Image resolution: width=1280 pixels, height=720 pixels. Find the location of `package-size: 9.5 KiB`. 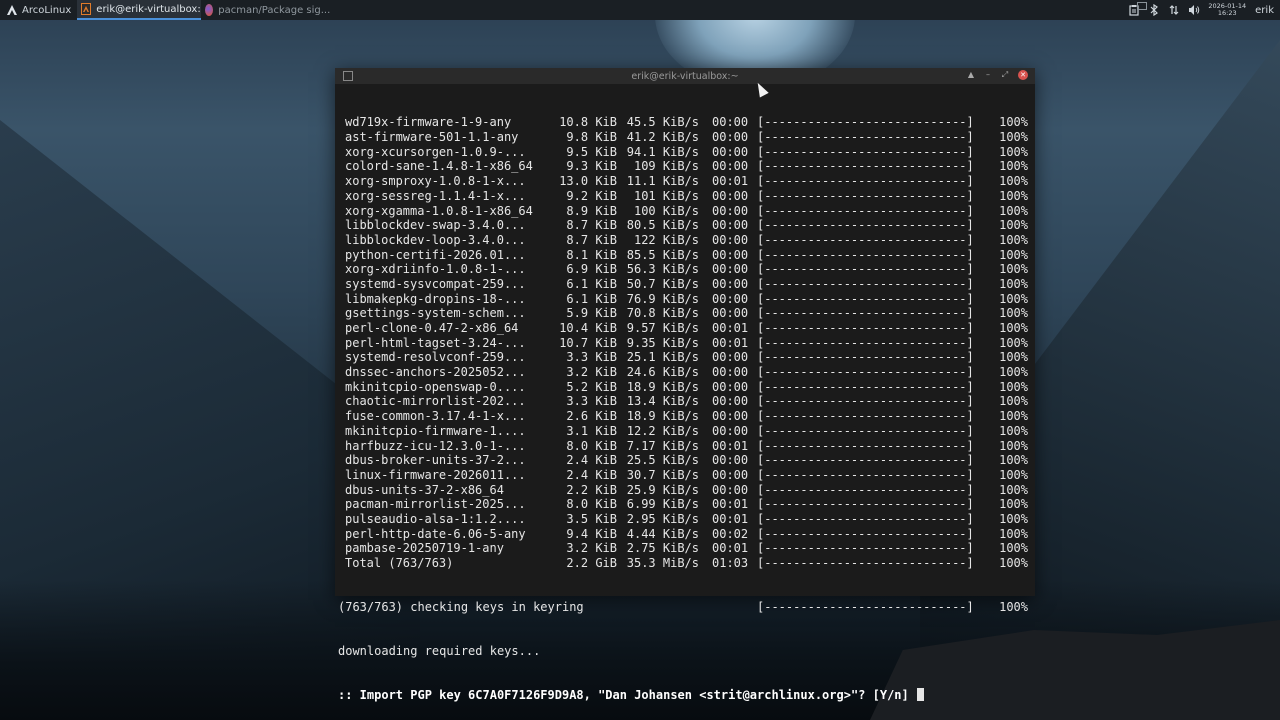

package-size: 9.5 KiB is located at coordinates (591, 151).